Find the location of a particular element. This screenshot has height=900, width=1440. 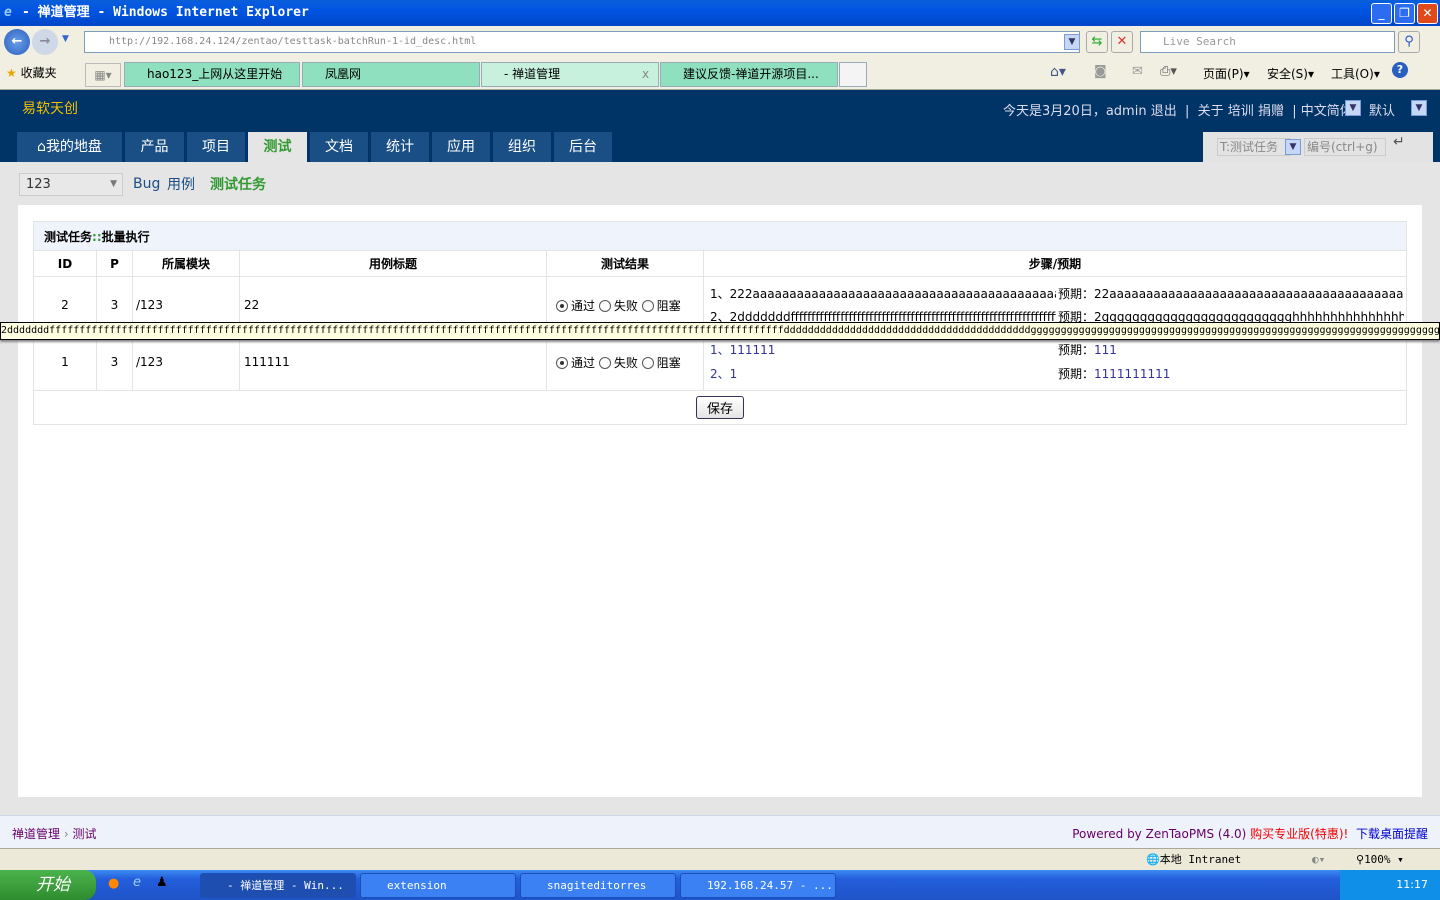

window-title: - 禅道管理 - Windows Internet Explorer is located at coordinates (165, 12).